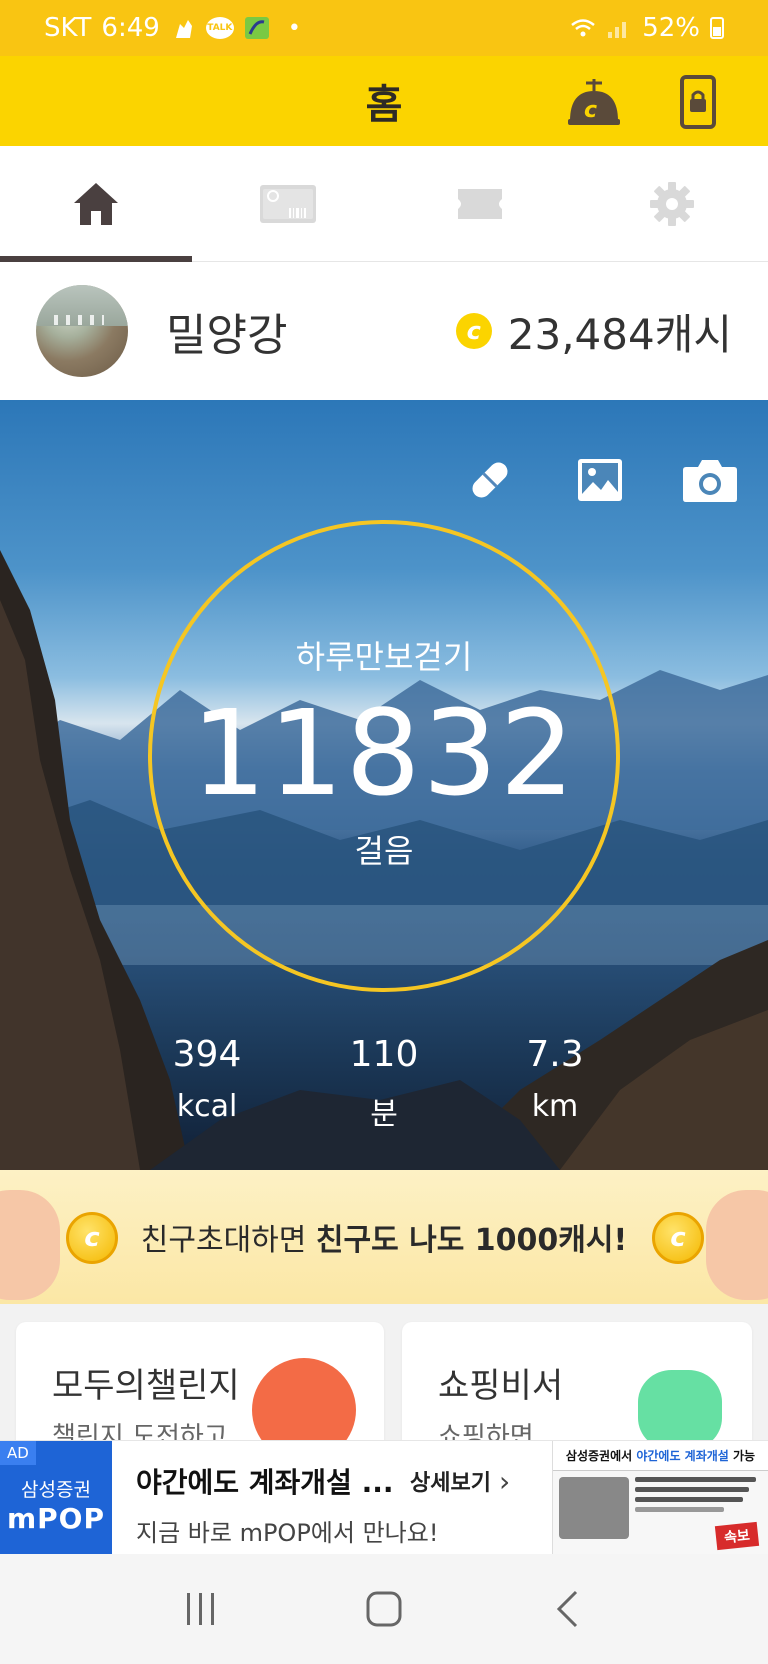 The height and width of the screenshot is (1664, 768). What do you see at coordinates (30, 1245) in the screenshot?
I see `left-hand-graphic` at bounding box center [30, 1245].